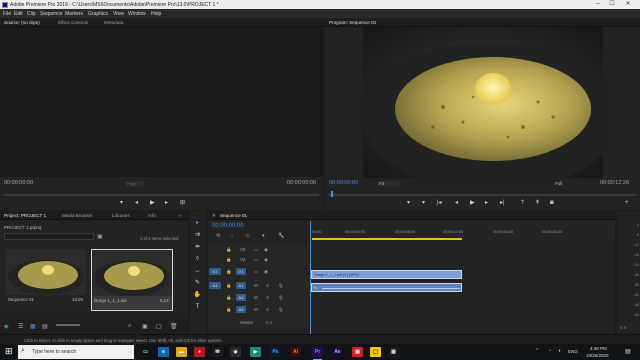  Describe the element at coordinates (623, 327) in the screenshot. I see `meter-solo-buttons: S S` at that location.